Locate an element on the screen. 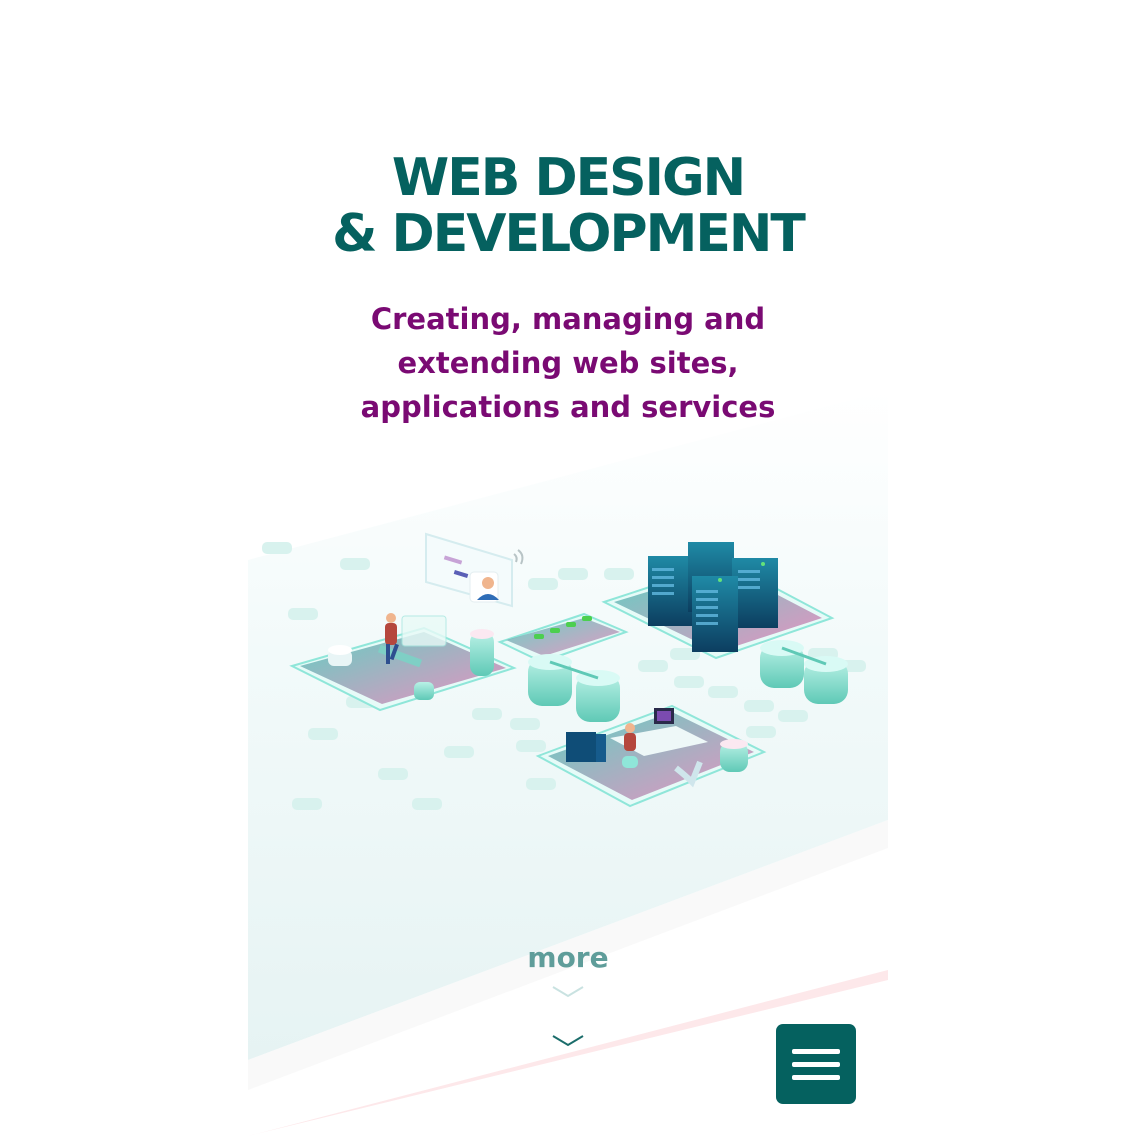 The image size is (1136, 1136). title-line-1: WEB DESIGN is located at coordinates (568, 178).